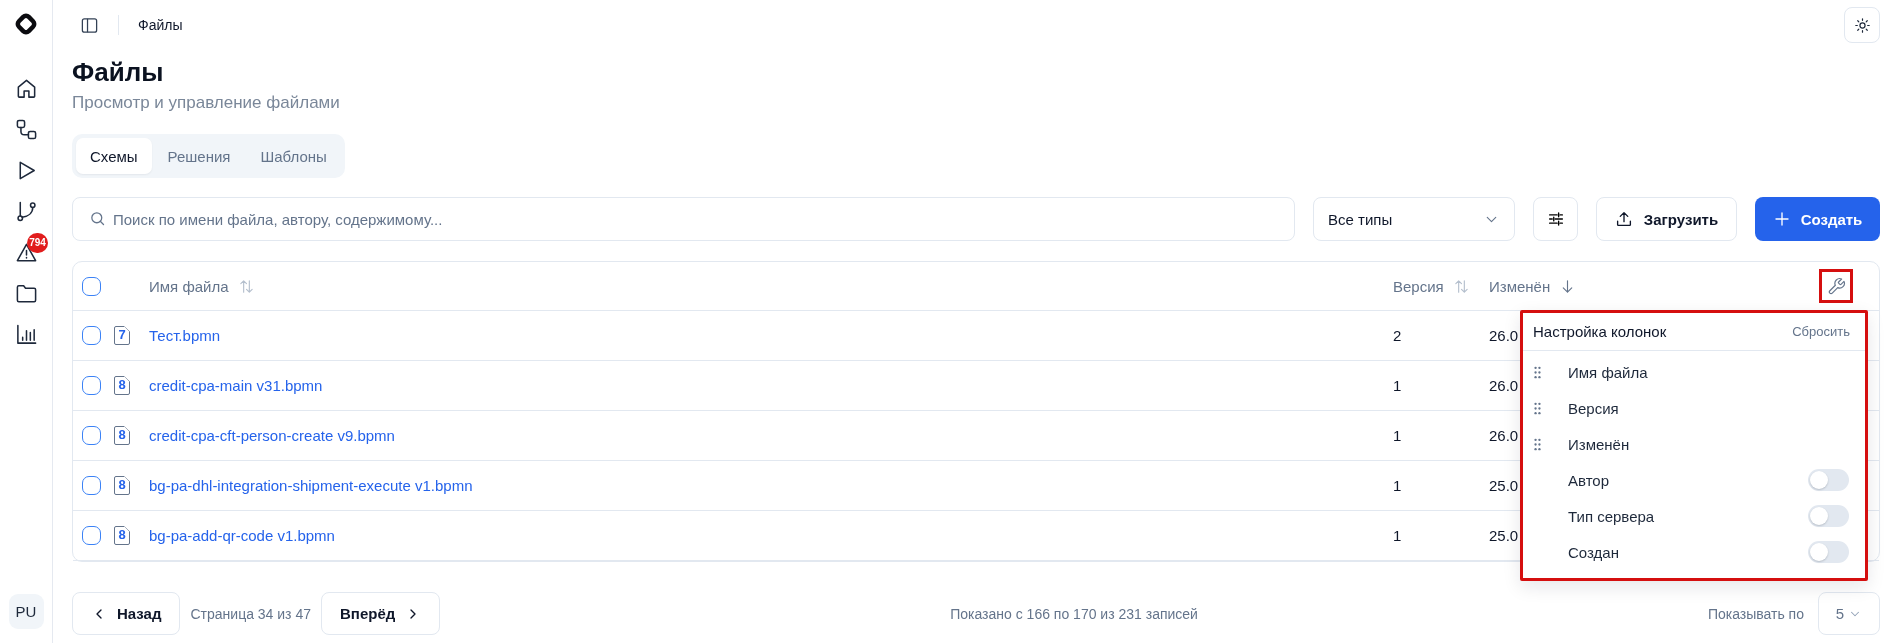  Describe the element at coordinates (1817, 219) in the screenshot. I see `create-button: Создать` at that location.